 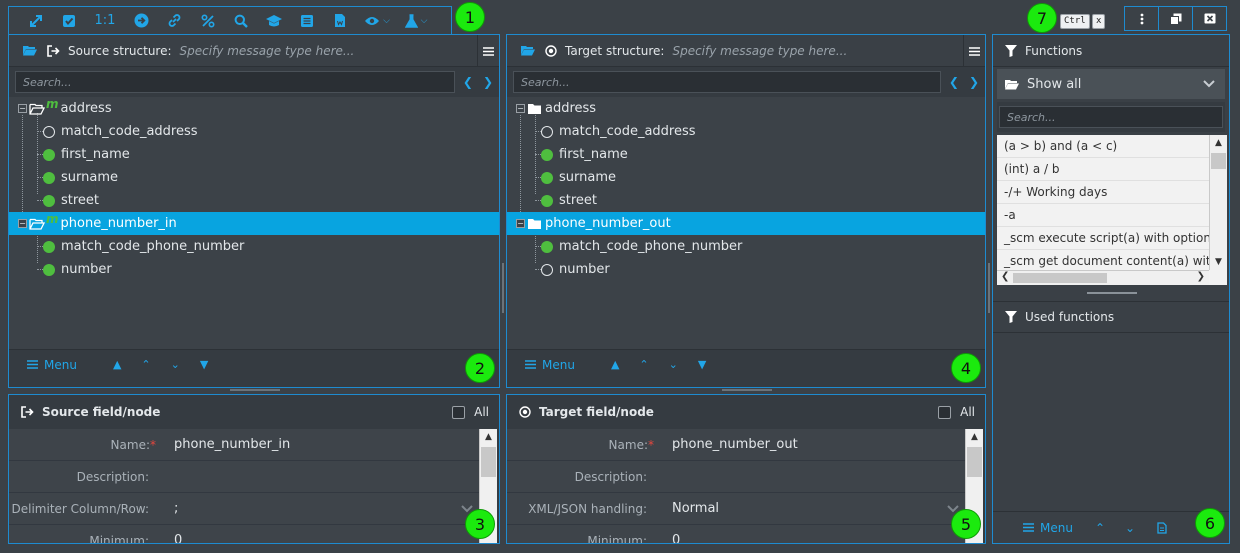 I want to click on field-property-input: phone_number_out, so click(x=819, y=444).